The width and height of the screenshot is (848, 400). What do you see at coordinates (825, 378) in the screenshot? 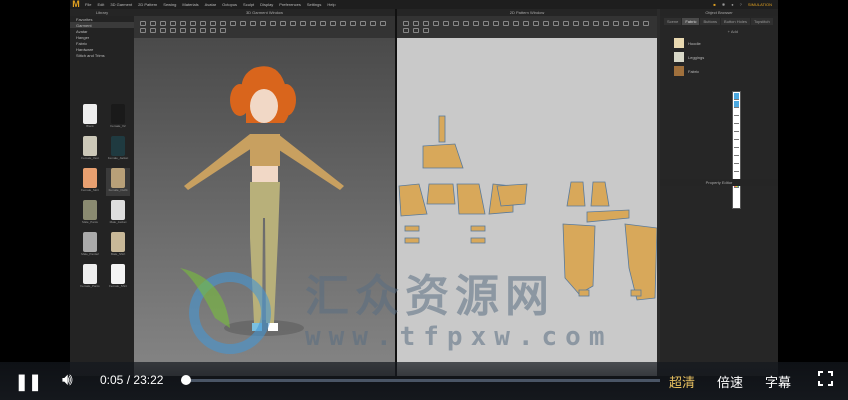
I see `fullscreen-button` at bounding box center [825, 378].